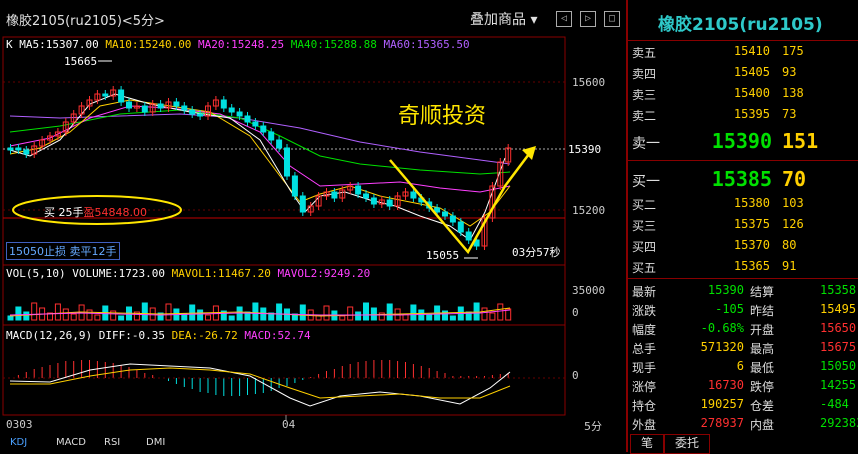 The image size is (858, 454). What do you see at coordinates (18, 444) in the screenshot?
I see `tab-kdj: KDJ` at bounding box center [18, 444].